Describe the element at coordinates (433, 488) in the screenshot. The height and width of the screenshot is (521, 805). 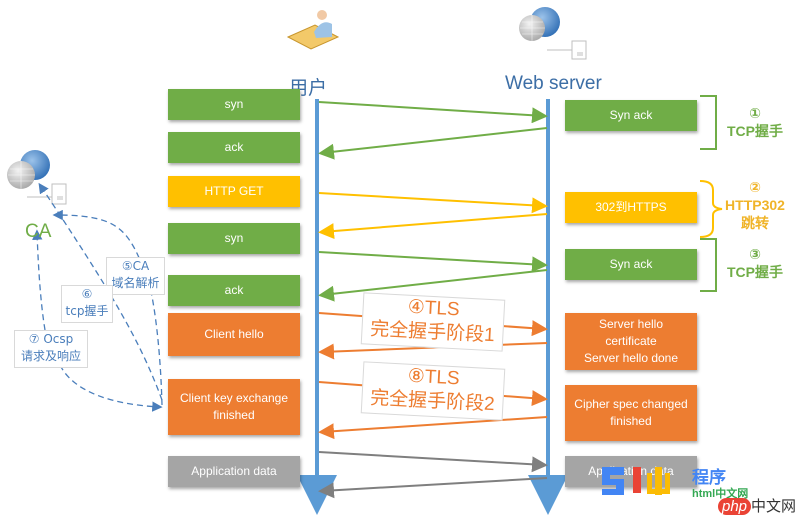
I see `arrow-app-data-in` at that location.